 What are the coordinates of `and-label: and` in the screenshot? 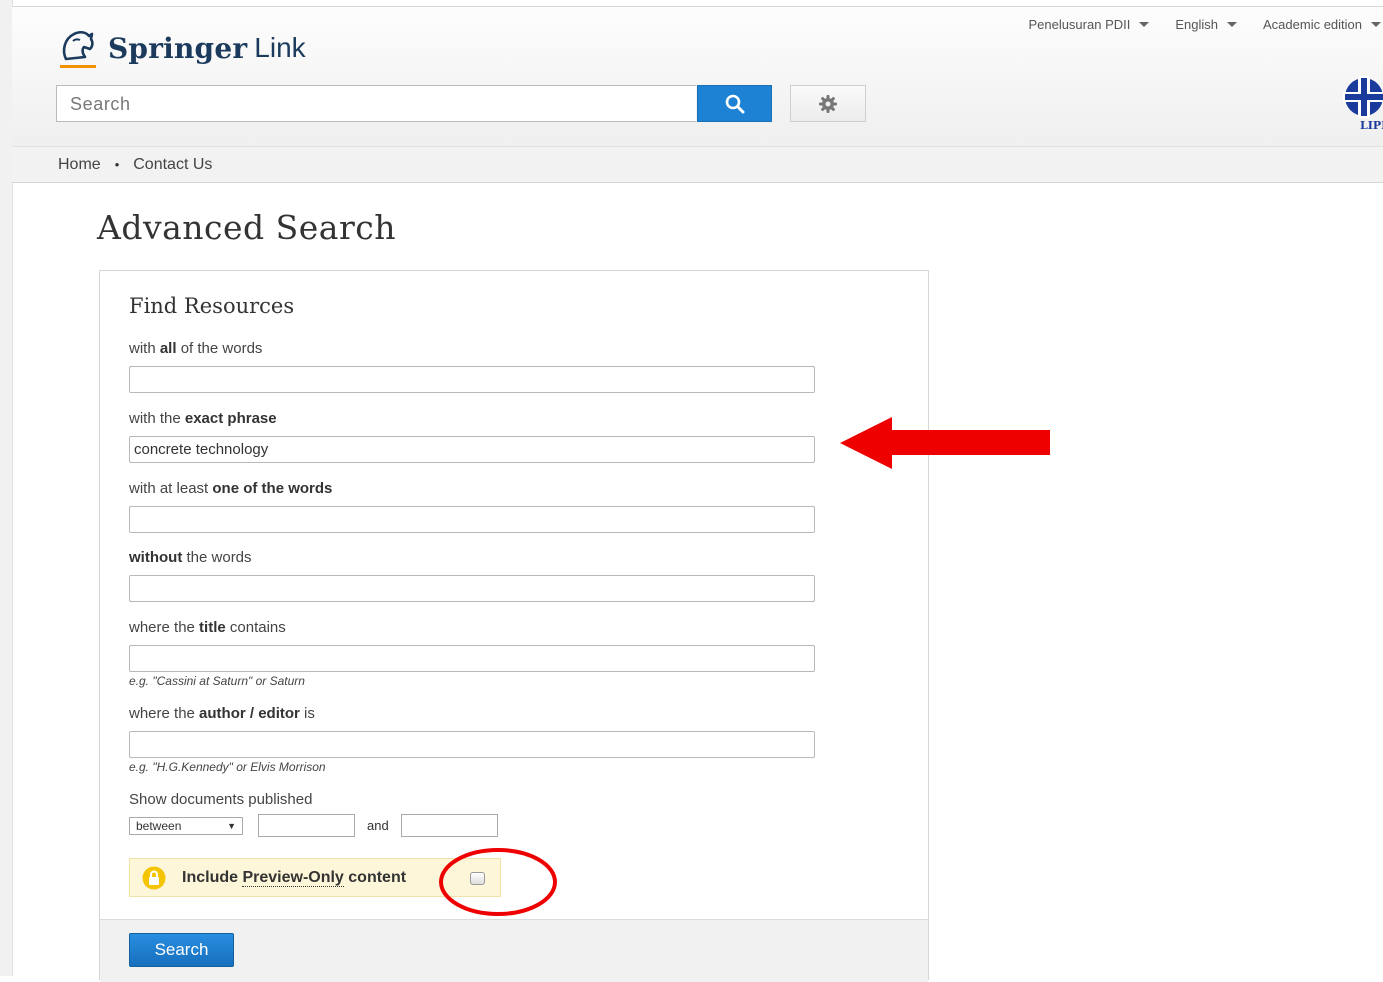 It's located at (378, 825).